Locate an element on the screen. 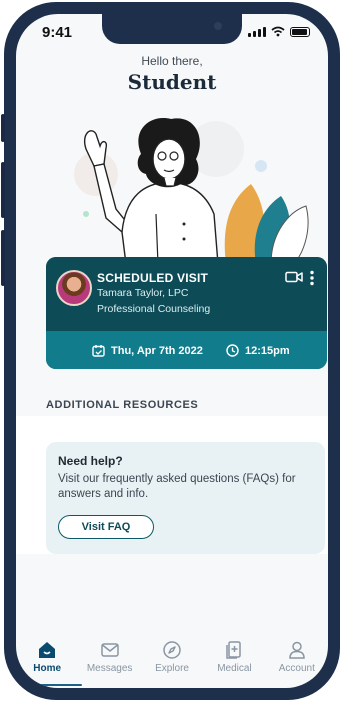  compass-icon is located at coordinates (172, 650).